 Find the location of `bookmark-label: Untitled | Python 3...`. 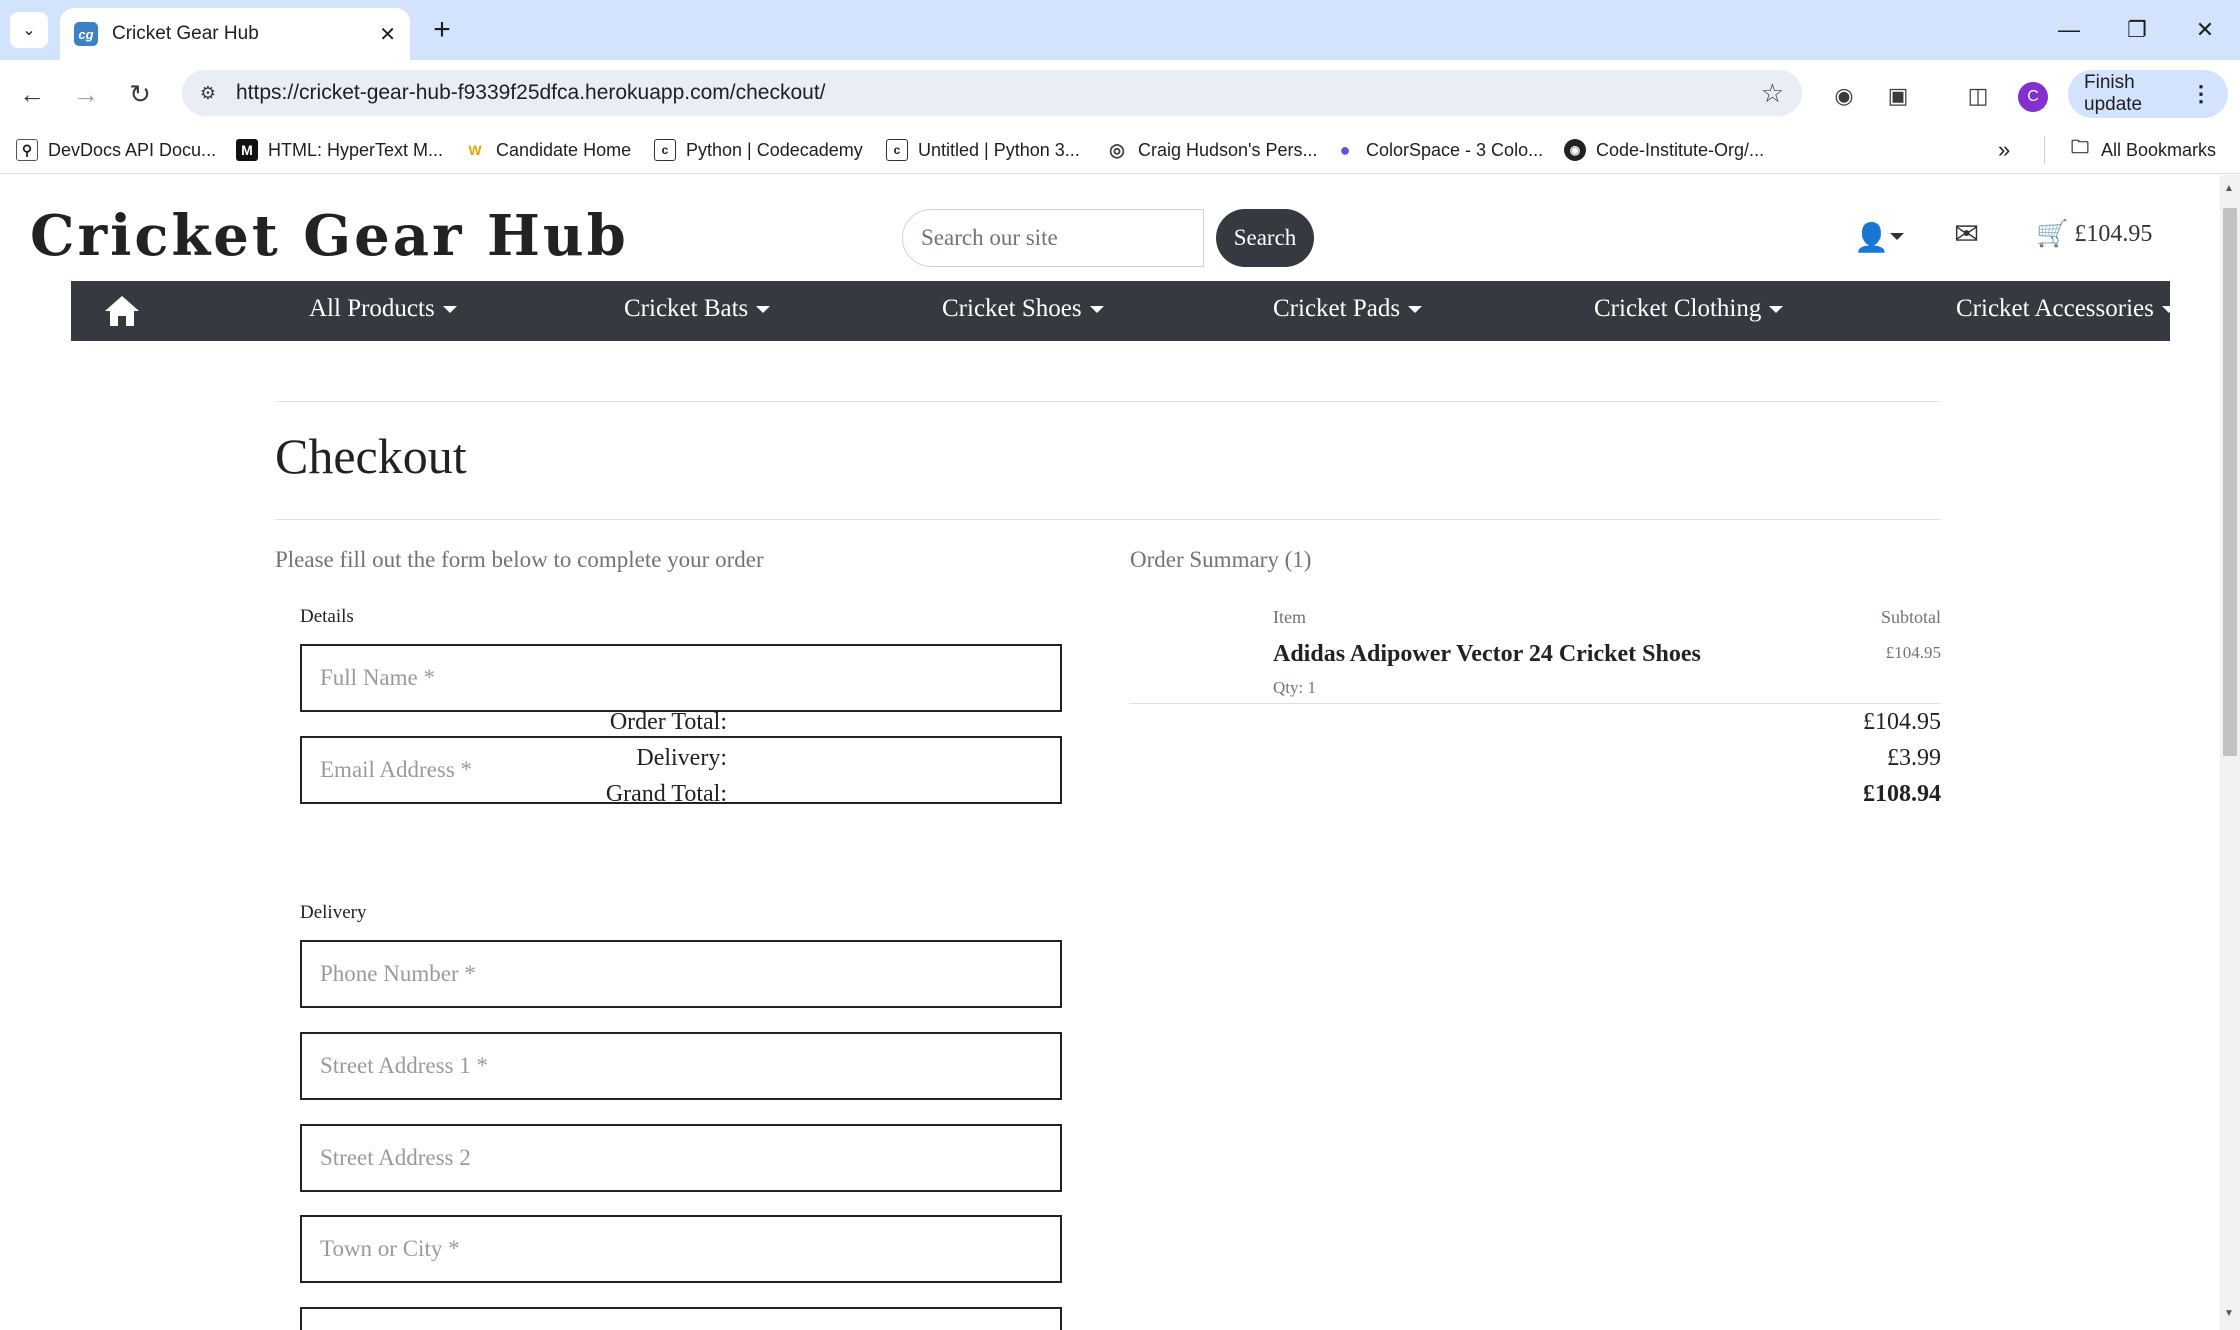

bookmark-label: Untitled | Python 3... is located at coordinates (999, 149).